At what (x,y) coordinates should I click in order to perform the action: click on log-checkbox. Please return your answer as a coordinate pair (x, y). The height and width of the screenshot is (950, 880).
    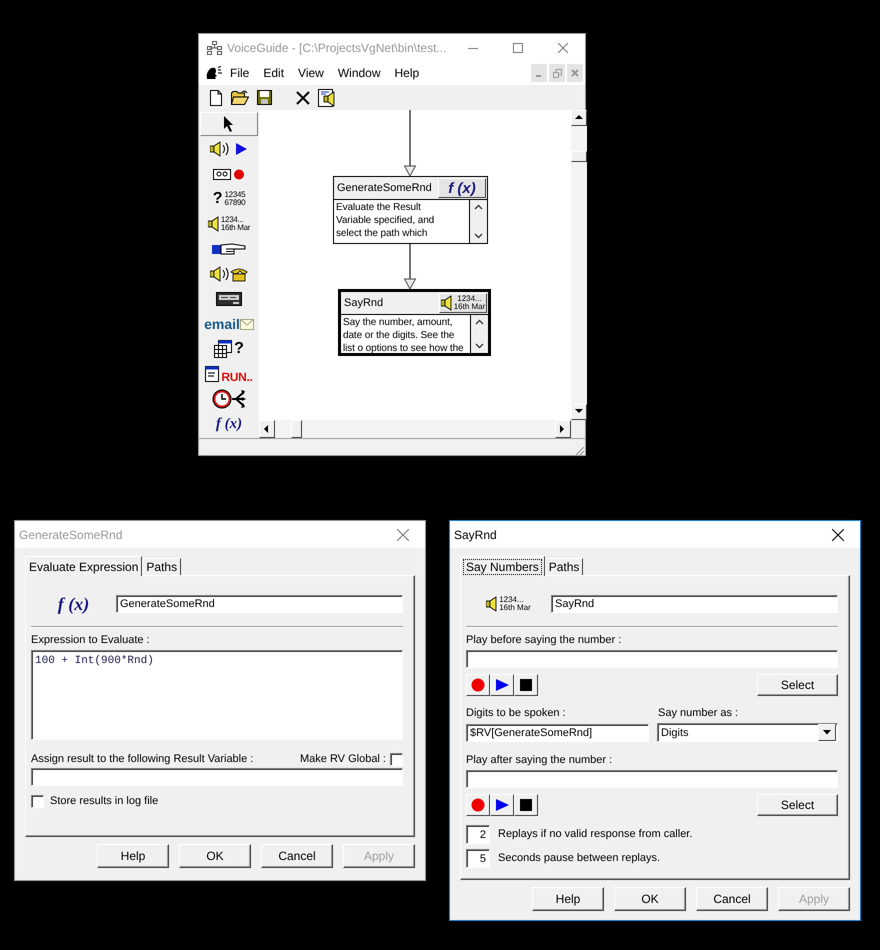
    Looking at the image, I should click on (37, 801).